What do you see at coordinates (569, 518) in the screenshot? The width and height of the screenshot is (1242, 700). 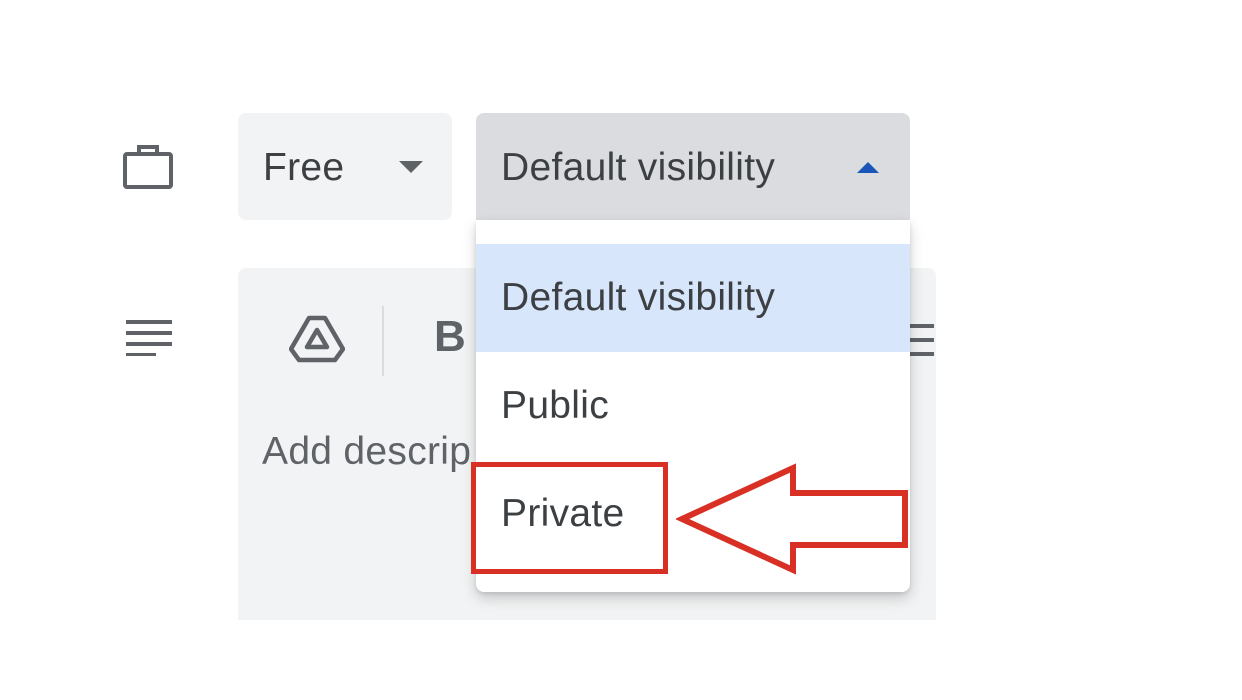 I see `annotation-highlight-box` at bounding box center [569, 518].